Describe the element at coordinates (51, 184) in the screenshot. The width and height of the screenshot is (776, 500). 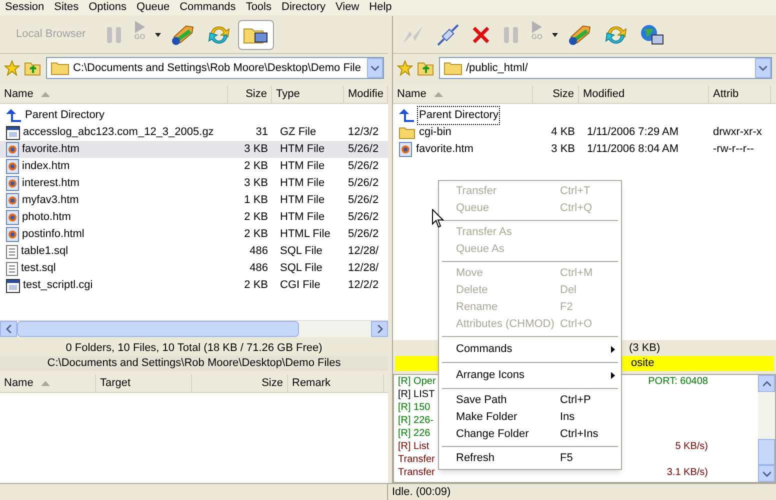
I see `file-name: interest.htm` at that location.